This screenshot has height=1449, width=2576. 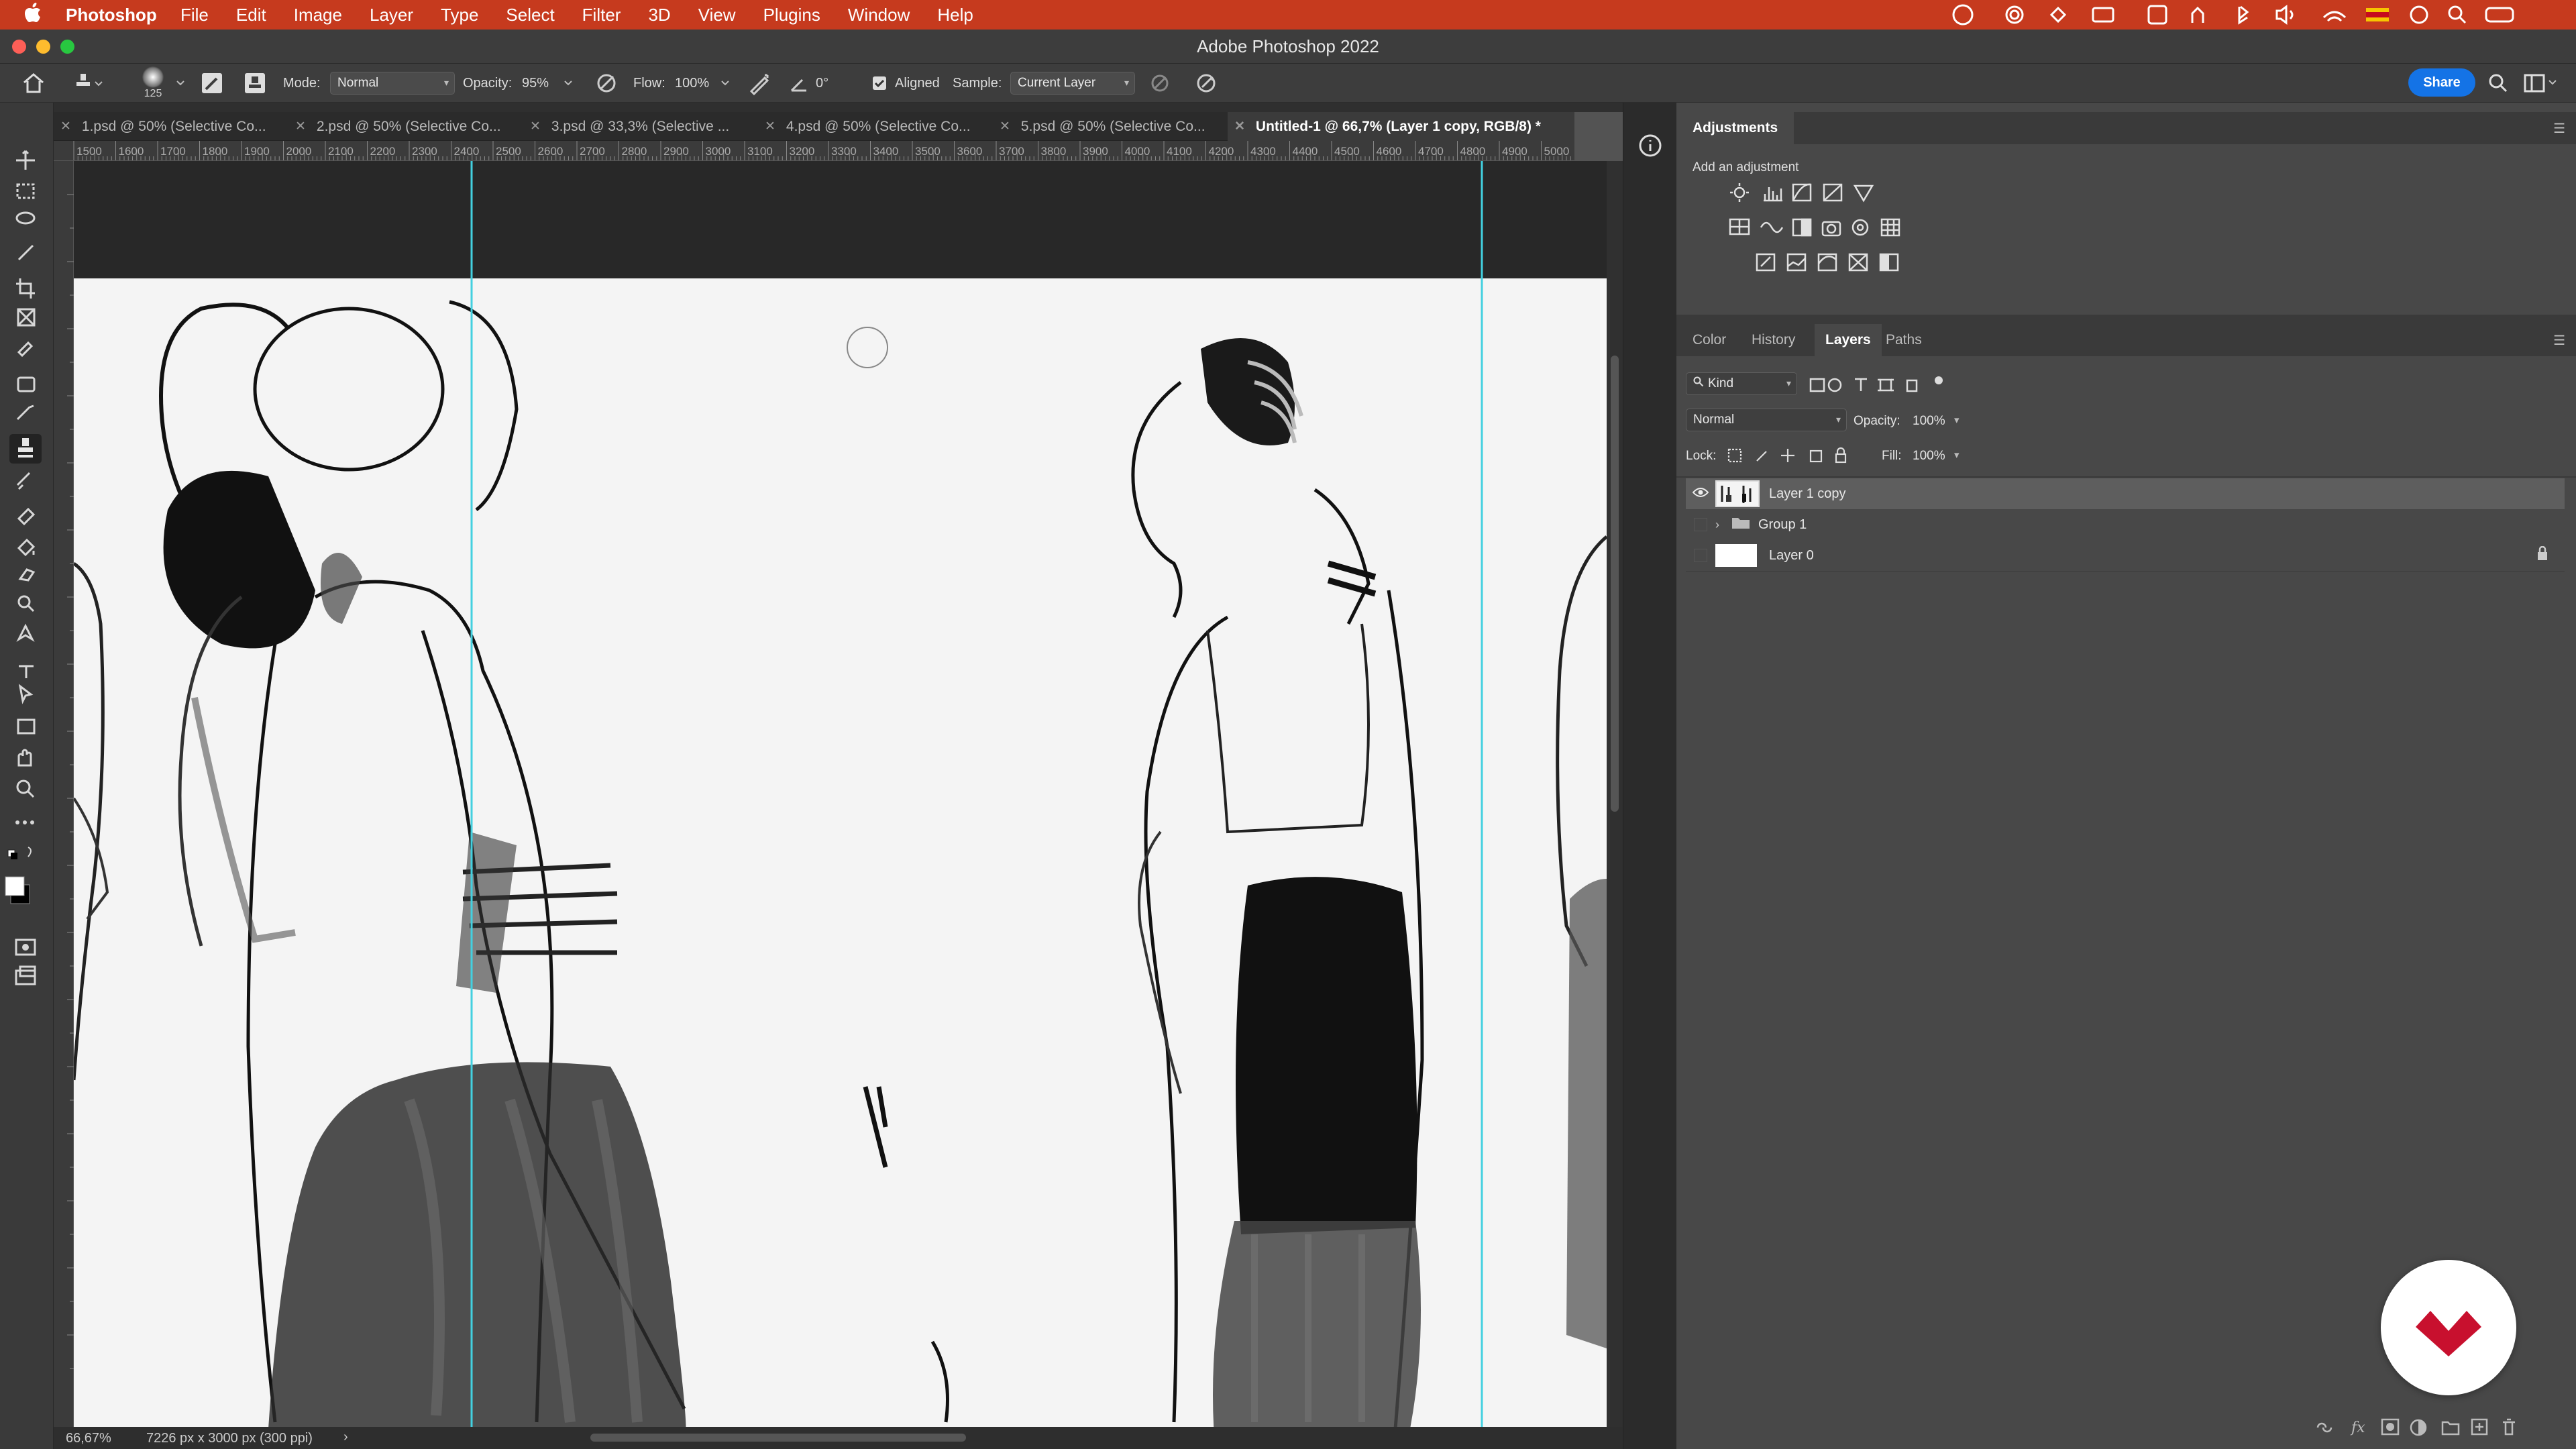 I want to click on menu-window: Window, so click(x=879, y=15).